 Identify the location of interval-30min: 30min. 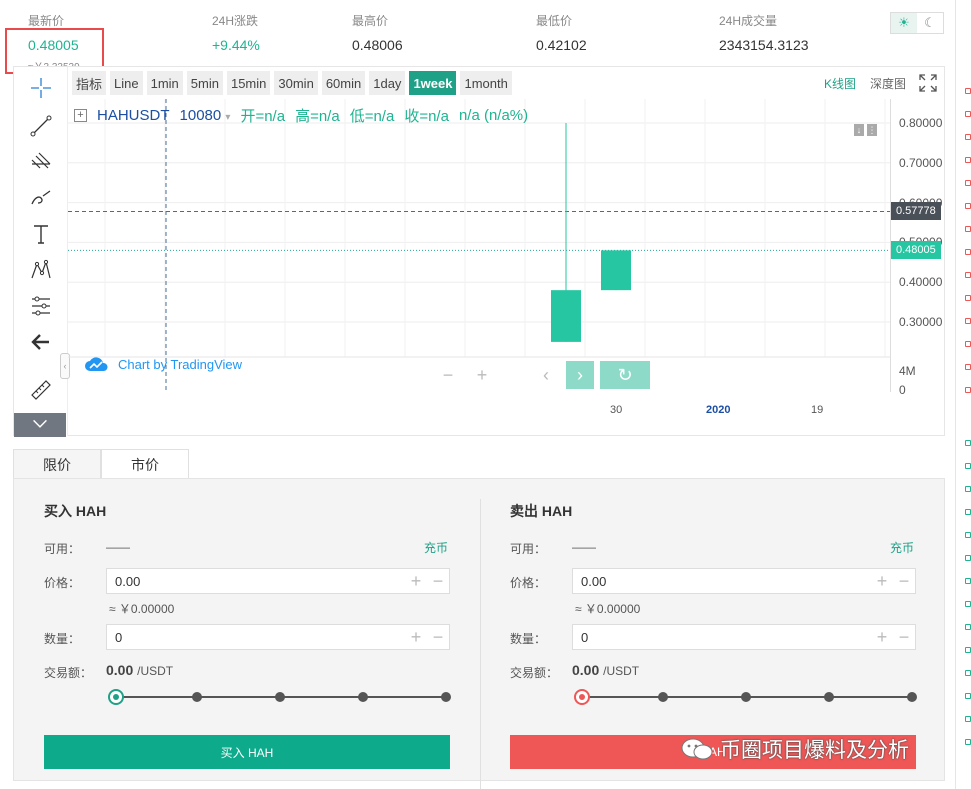
(296, 83).